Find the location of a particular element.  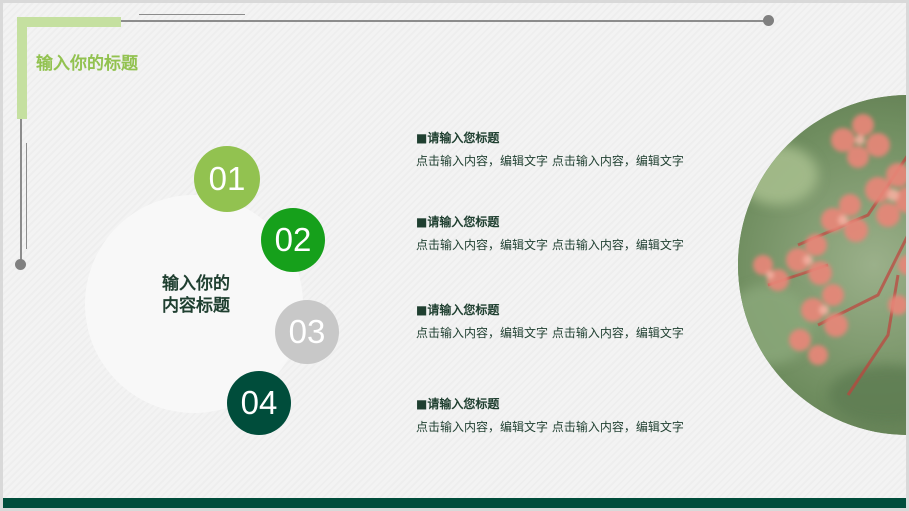

left-rule-line-short is located at coordinates (26, 196).